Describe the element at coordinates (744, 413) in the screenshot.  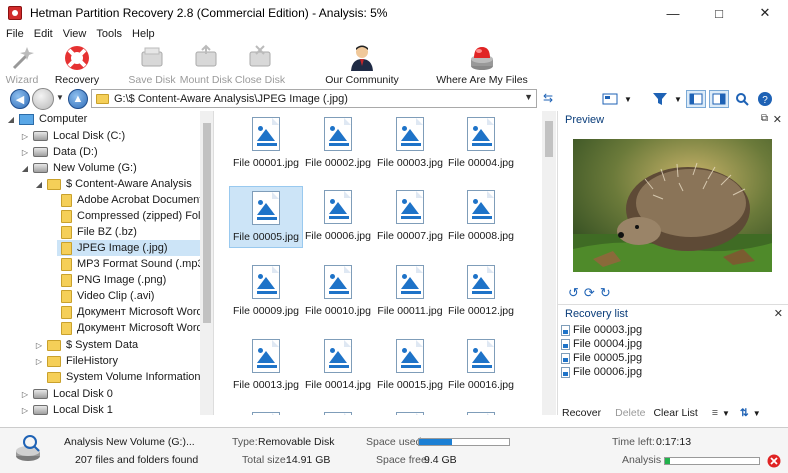
I see `sort-icon: ⇅` at that location.